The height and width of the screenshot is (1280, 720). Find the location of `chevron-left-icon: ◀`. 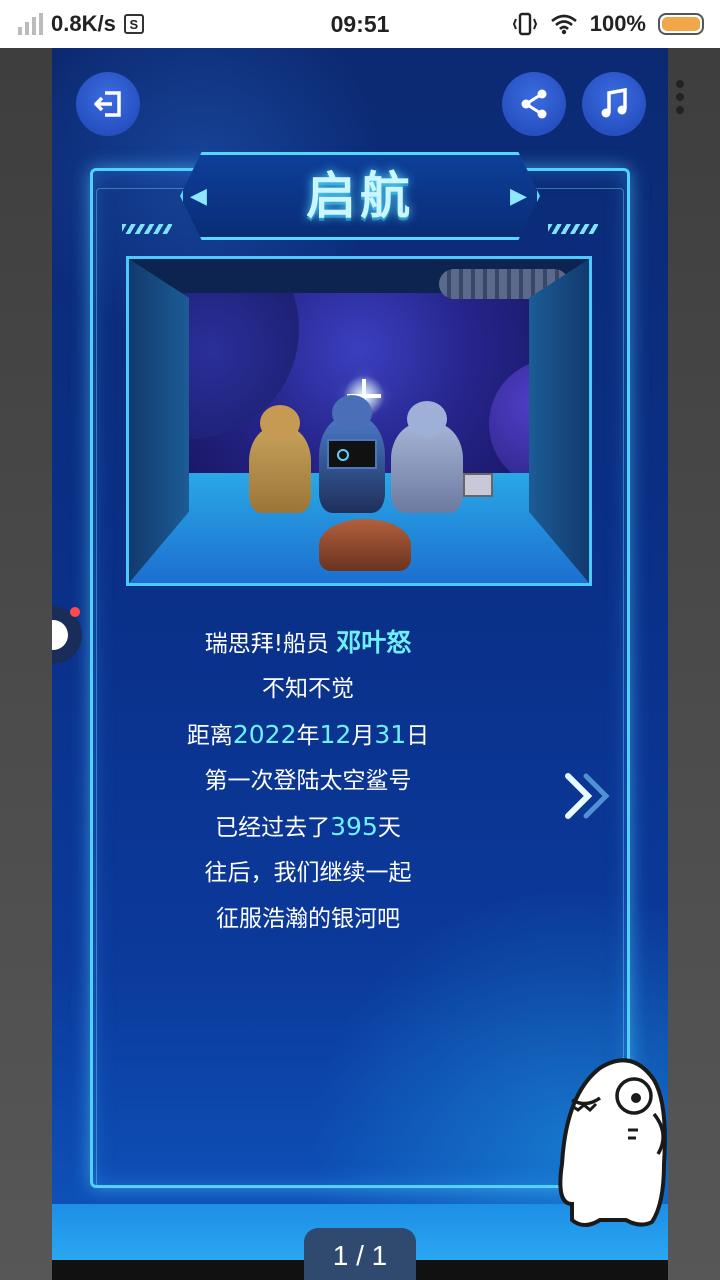

chevron-left-icon: ◀ is located at coordinates (198, 196).